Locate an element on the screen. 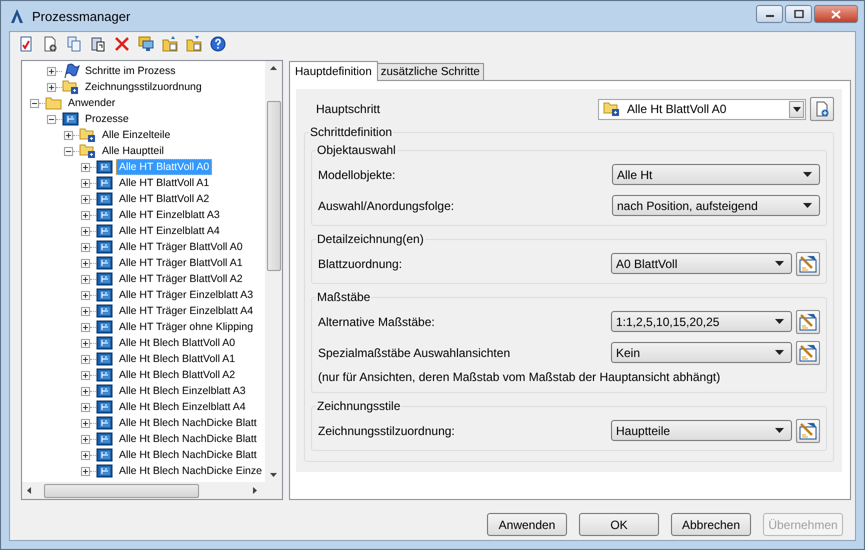  dropdown: Alle Ht is located at coordinates (716, 174).